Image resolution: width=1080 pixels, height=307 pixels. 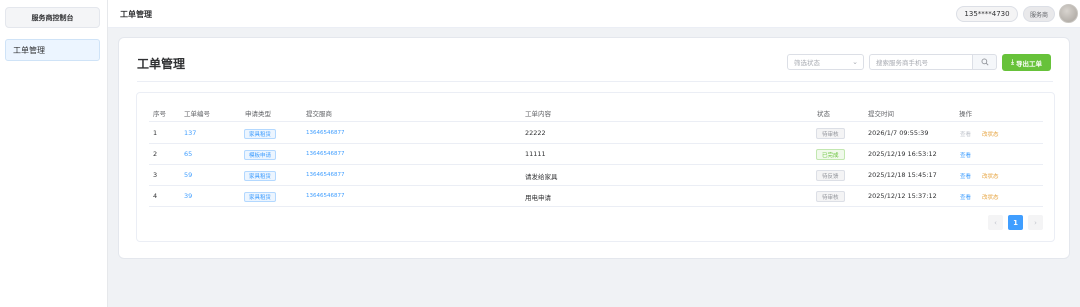 What do you see at coordinates (1068, 13) in the screenshot?
I see `avatar` at bounding box center [1068, 13].